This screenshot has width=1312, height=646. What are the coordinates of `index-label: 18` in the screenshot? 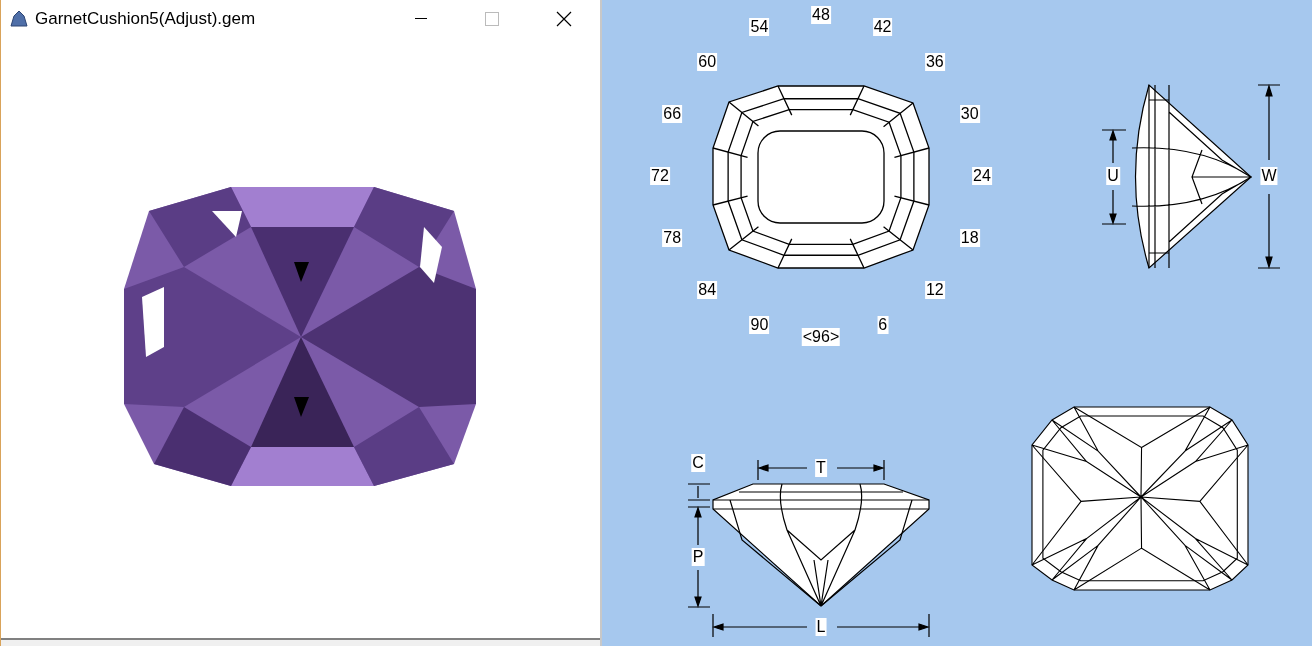 It's located at (969, 237).